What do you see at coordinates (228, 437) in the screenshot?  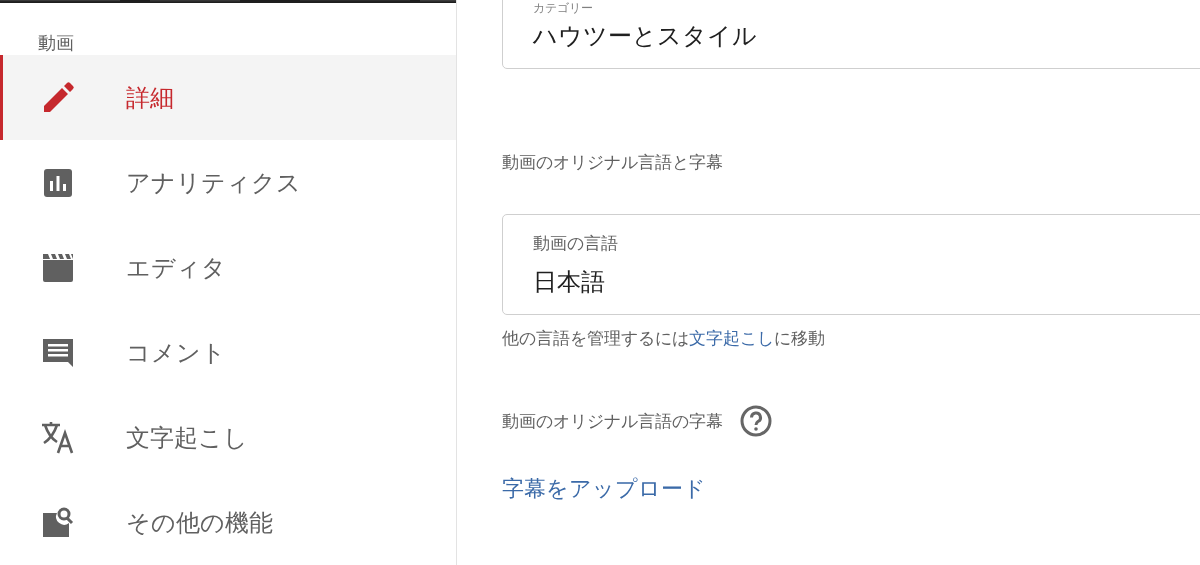 I see `sidebar-item: 文字起こし` at bounding box center [228, 437].